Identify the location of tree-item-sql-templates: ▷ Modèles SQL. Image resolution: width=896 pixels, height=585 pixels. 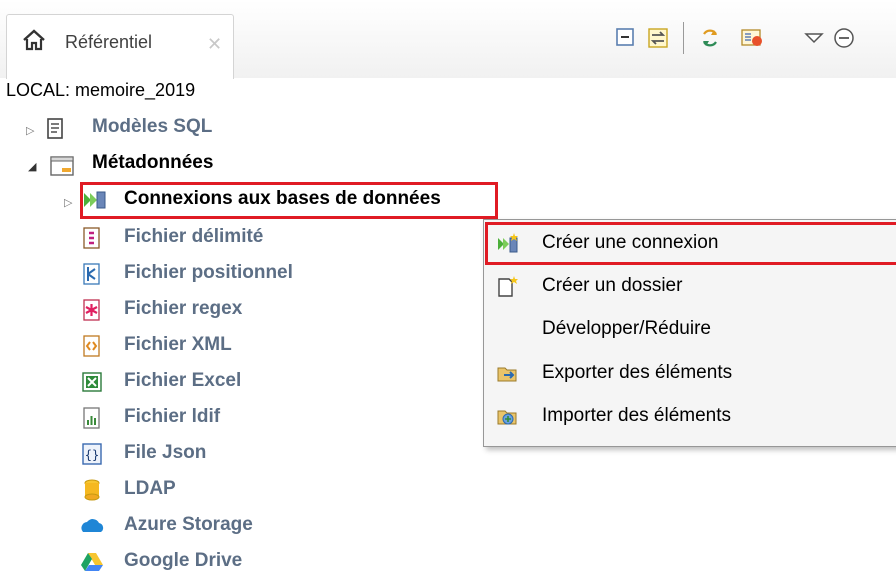
(230, 128).